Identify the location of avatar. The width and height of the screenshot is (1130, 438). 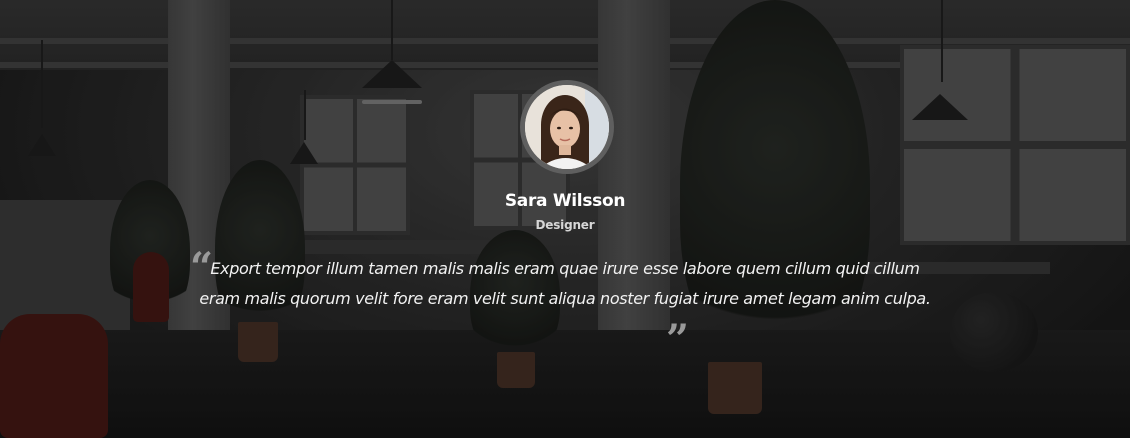
(567, 127).